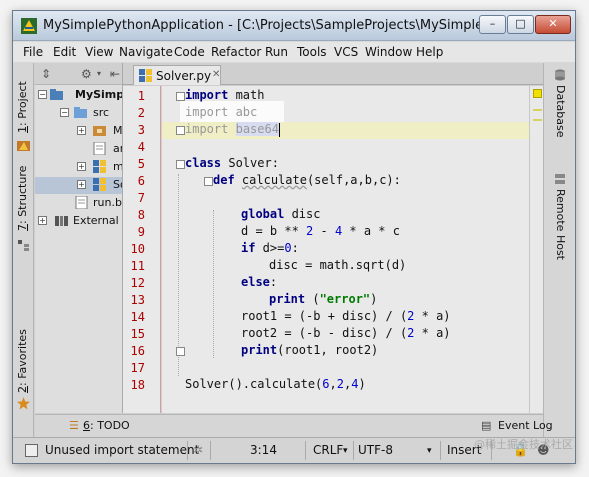 The image size is (589, 477). I want to click on text-file-icon, so click(99, 148).